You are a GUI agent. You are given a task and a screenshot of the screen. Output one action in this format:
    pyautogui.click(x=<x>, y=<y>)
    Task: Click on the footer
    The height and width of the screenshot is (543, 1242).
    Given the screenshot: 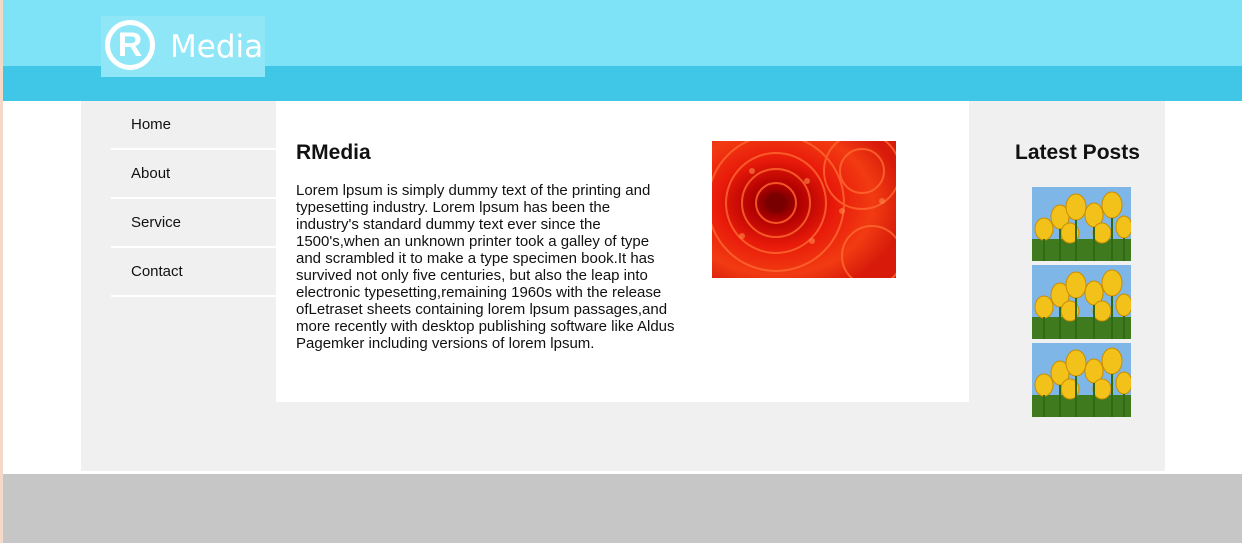 What is the action you would take?
    pyautogui.click(x=622, y=508)
    